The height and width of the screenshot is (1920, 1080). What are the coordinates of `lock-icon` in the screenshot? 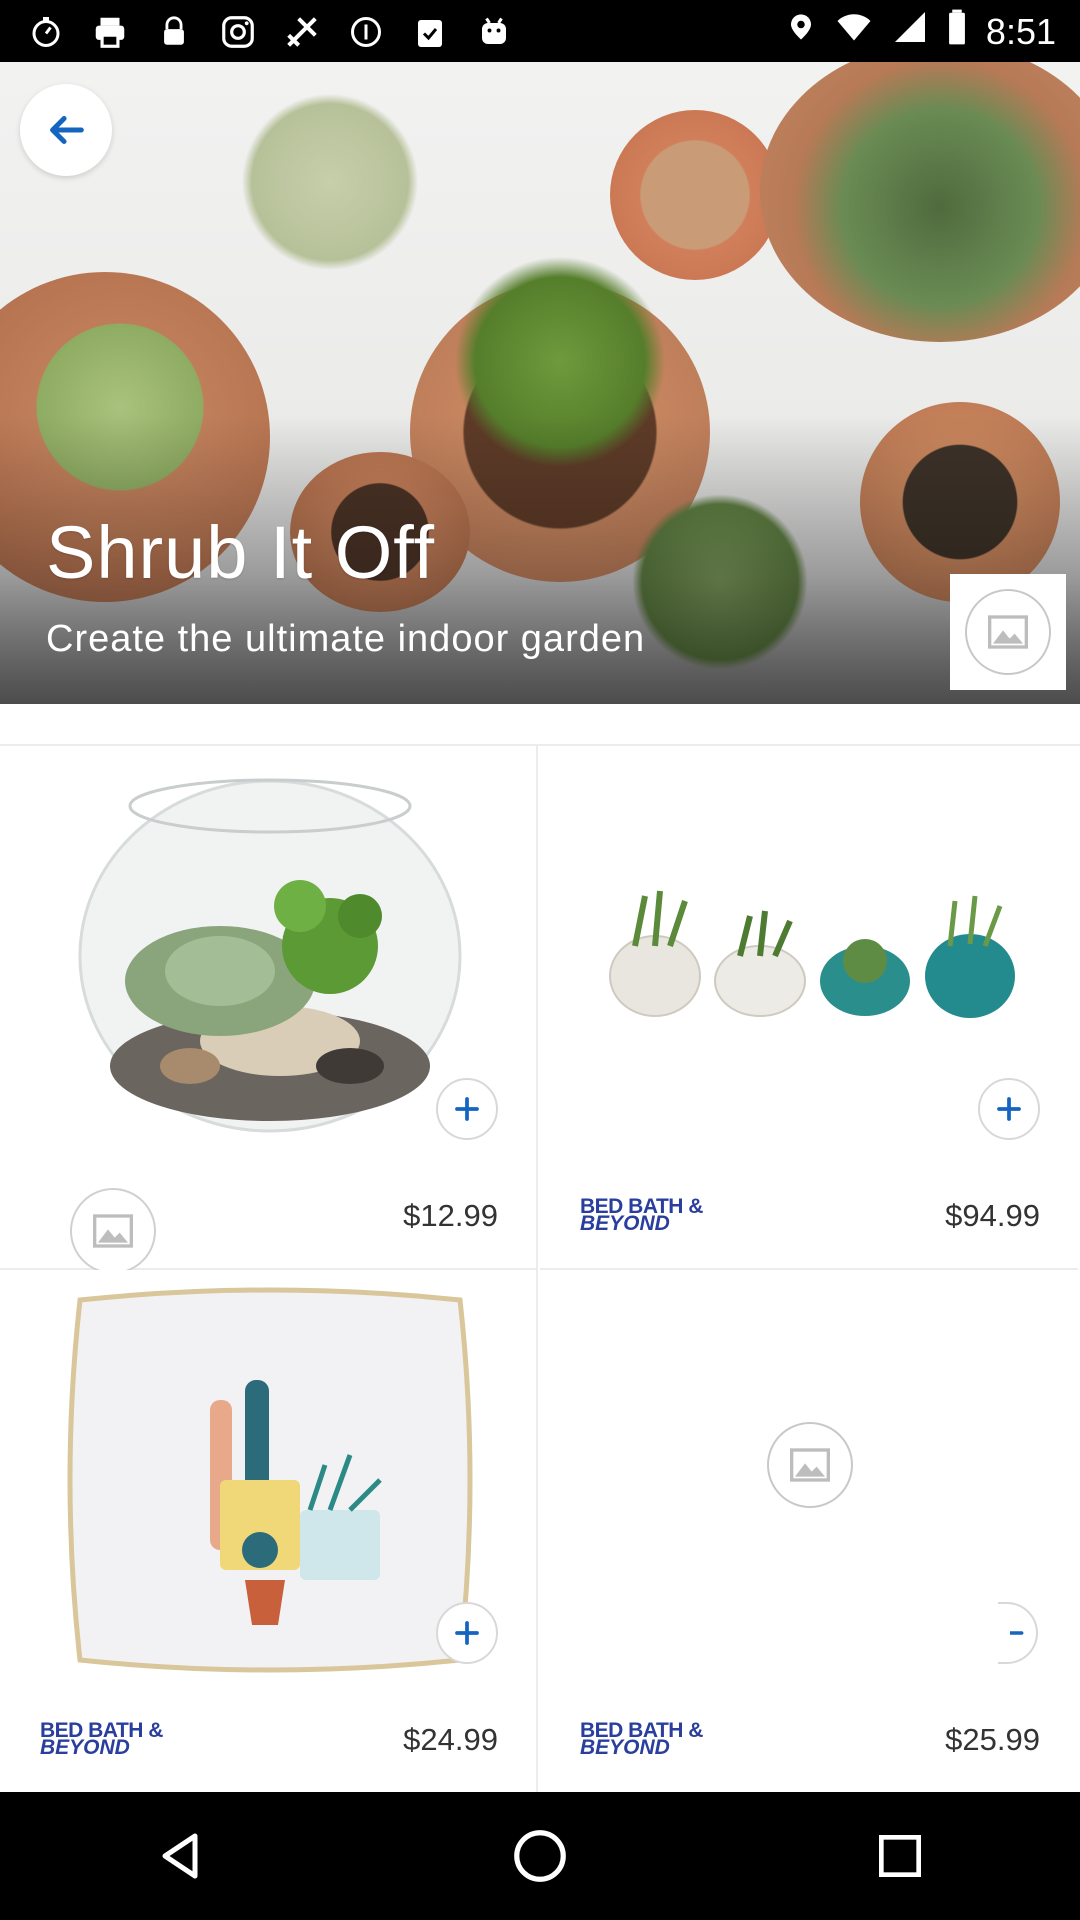 It's located at (174, 32).